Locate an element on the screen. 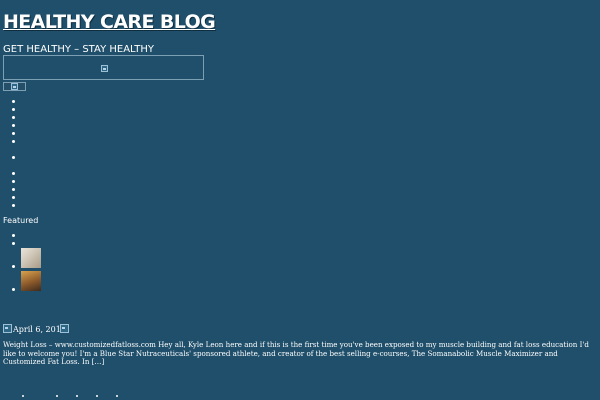  header-image-box is located at coordinates (103, 67).